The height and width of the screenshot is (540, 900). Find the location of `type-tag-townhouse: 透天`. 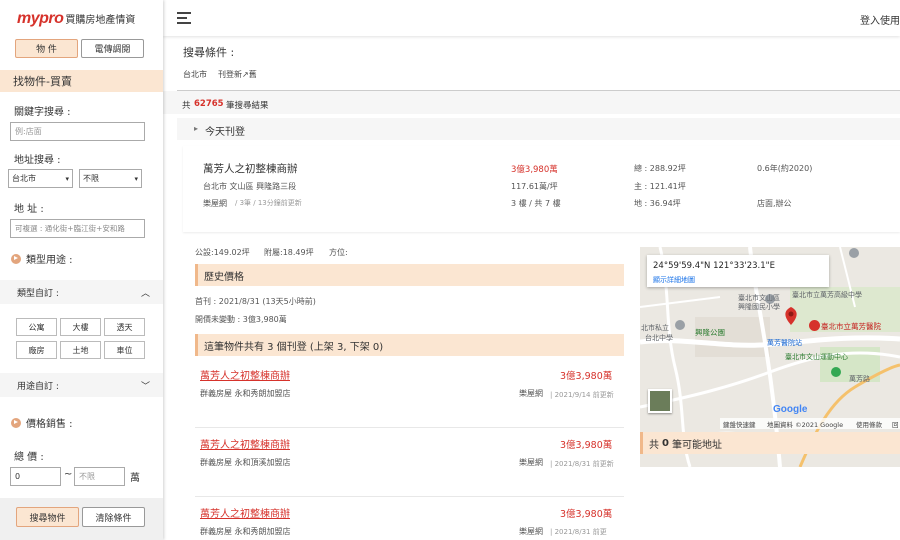

type-tag-townhouse: 透天 is located at coordinates (124, 327).